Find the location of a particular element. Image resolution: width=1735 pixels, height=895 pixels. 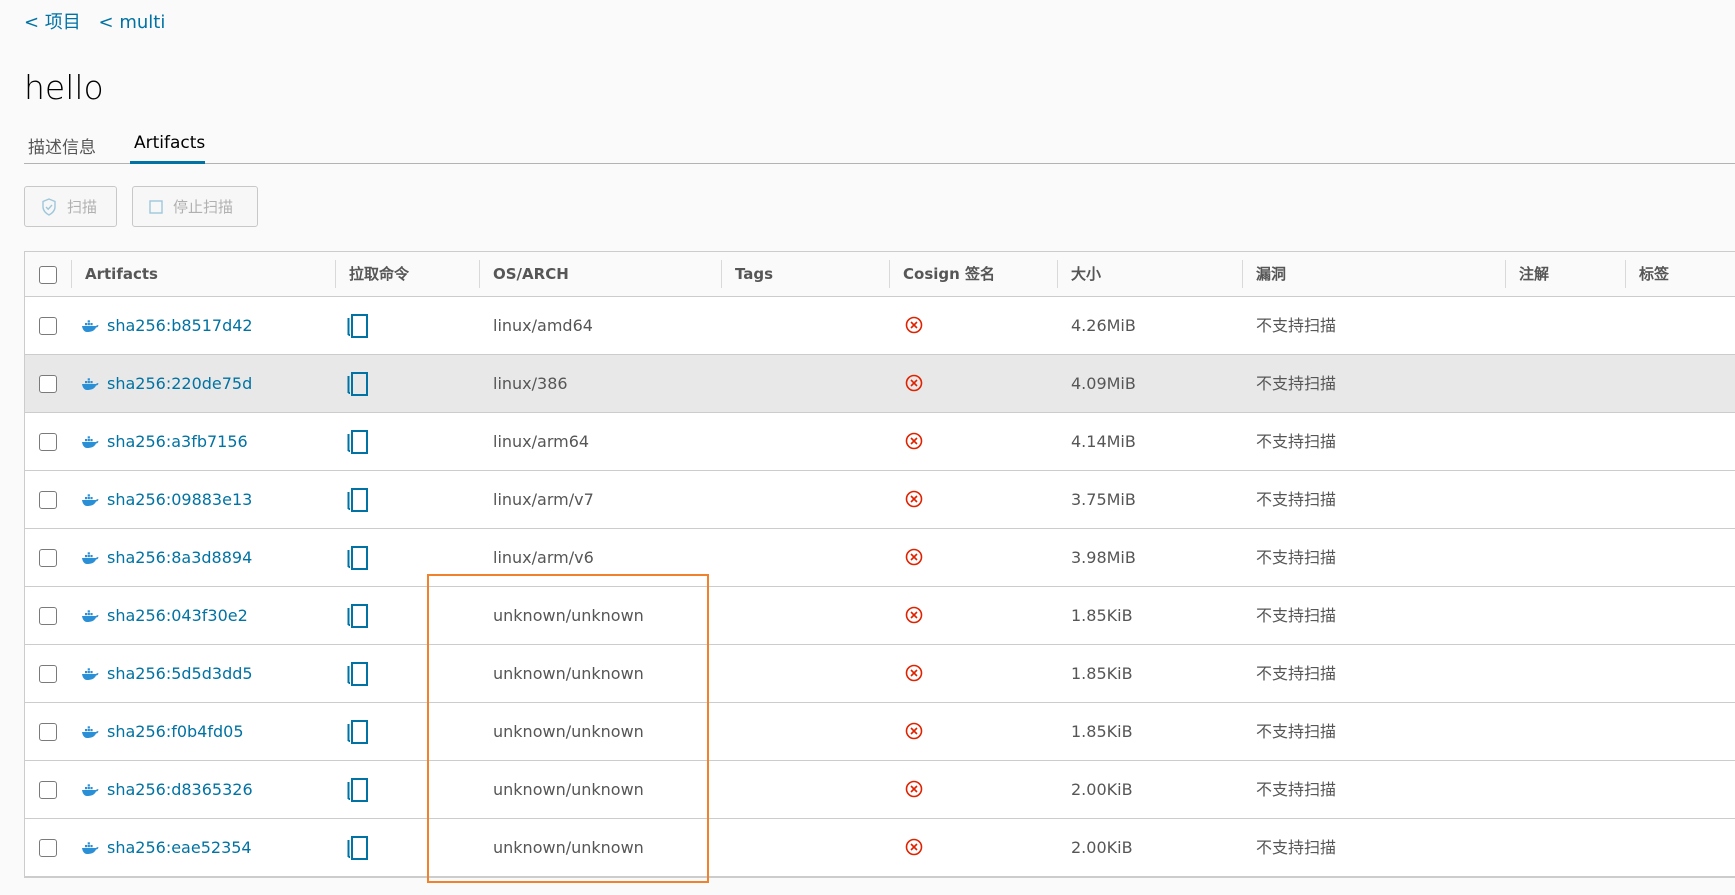

os-arch-value: linux/amd64 is located at coordinates (543, 325).